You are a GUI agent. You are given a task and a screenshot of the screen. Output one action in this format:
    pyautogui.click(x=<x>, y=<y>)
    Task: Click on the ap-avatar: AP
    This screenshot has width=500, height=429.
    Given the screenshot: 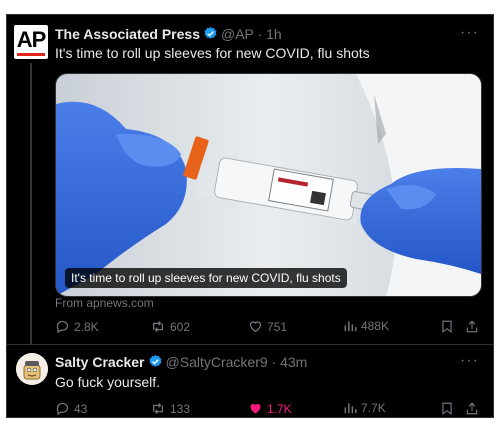 What is the action you would take?
    pyautogui.click(x=31, y=42)
    